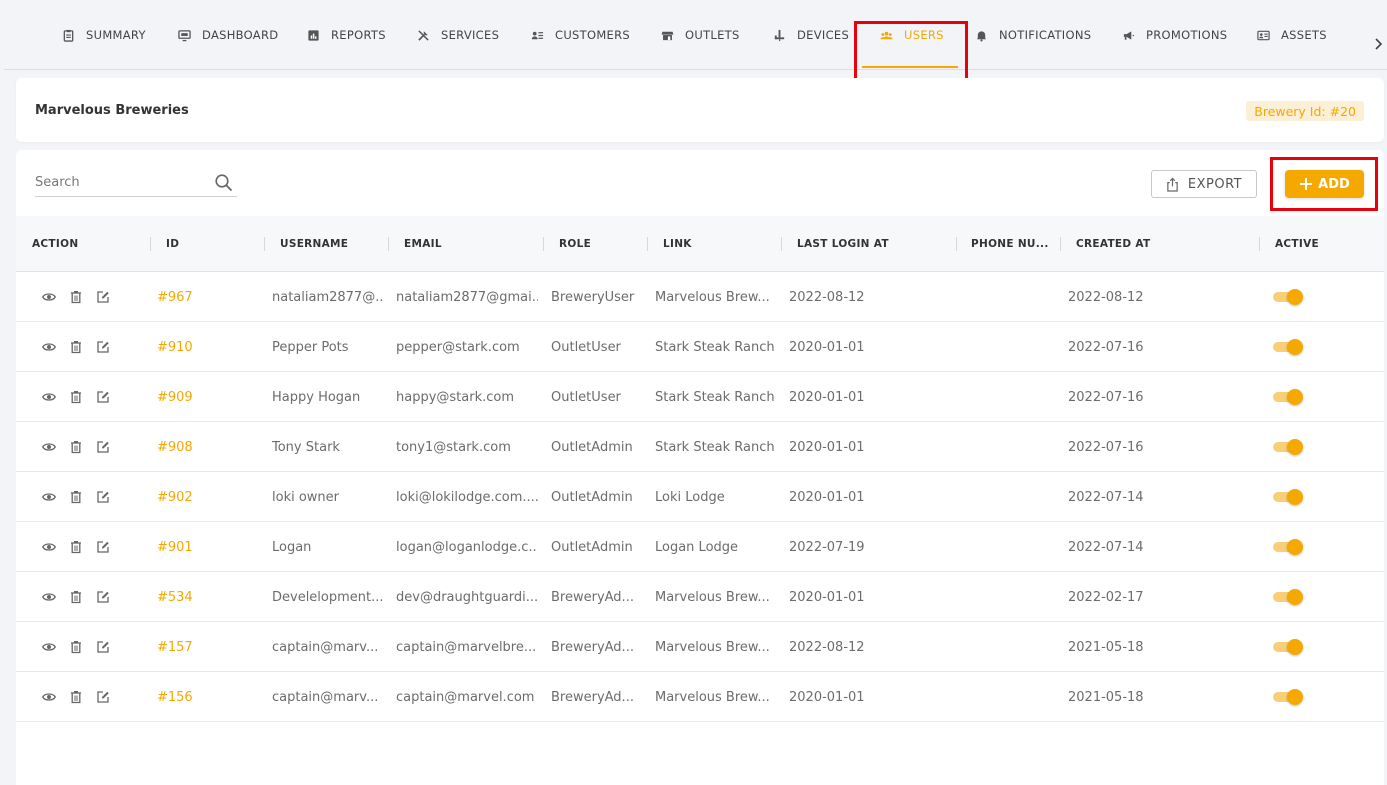 The image size is (1387, 785). I want to click on cell-user-id: #910, so click(207, 347).